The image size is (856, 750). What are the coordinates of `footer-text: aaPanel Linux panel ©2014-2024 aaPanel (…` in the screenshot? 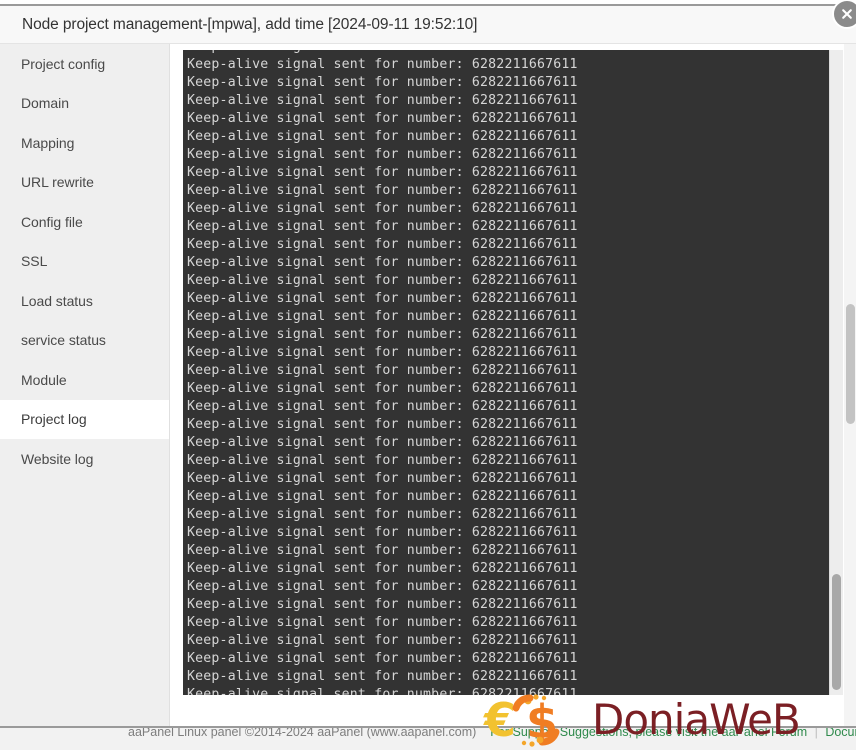 It's located at (428, 735).